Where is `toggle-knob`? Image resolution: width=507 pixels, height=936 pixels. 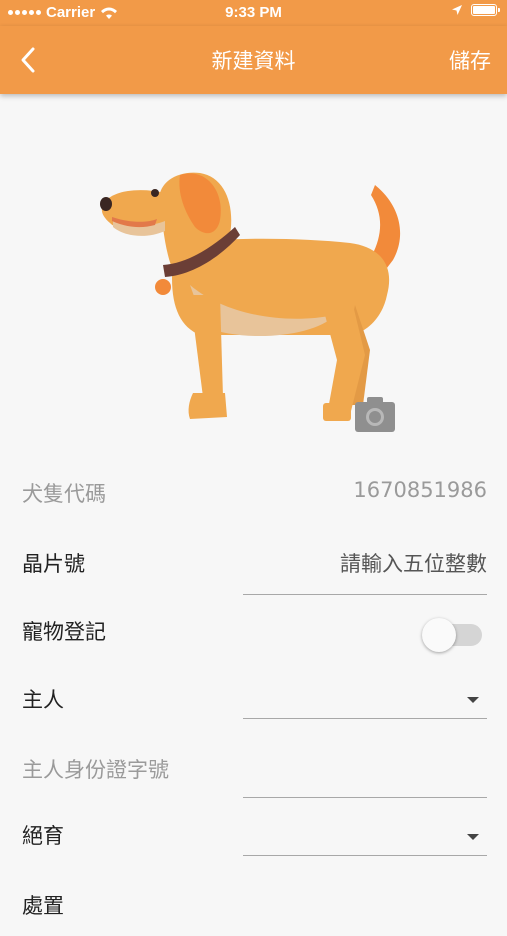 toggle-knob is located at coordinates (439, 635).